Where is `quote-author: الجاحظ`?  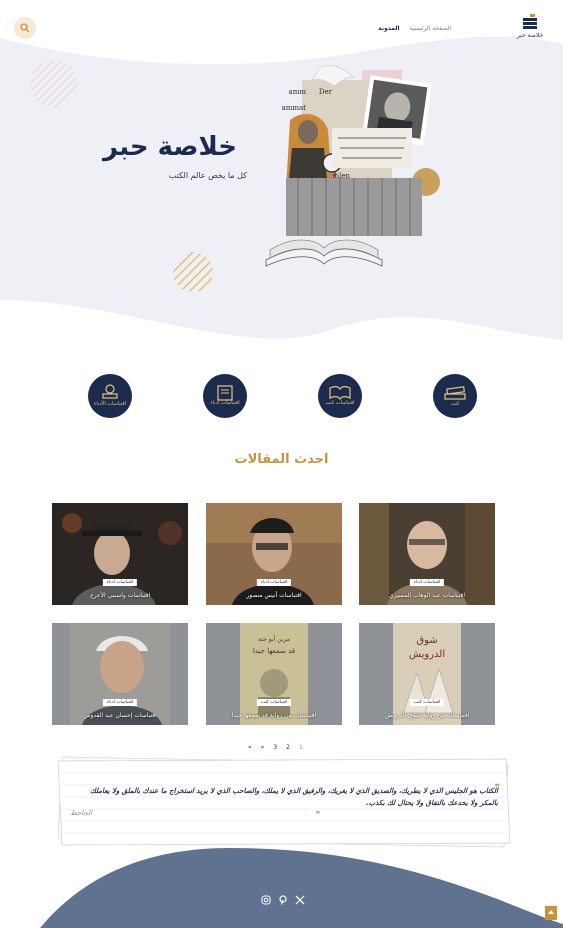
quote-author: الجاحظ is located at coordinates (81, 813).